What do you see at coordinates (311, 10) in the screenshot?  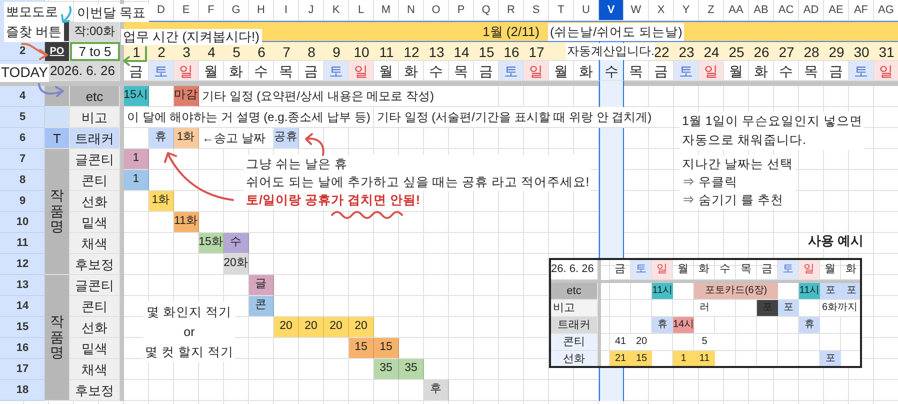 I see `column-header: J` at bounding box center [311, 10].